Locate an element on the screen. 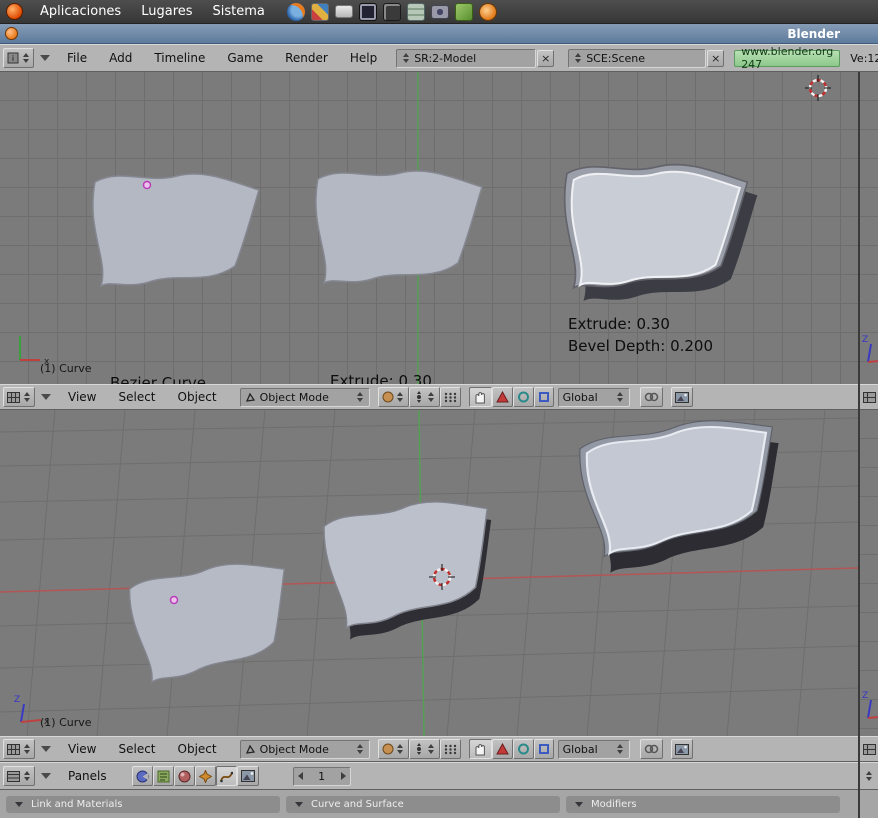  beveled-curve-object-persp is located at coordinates (685, 492).